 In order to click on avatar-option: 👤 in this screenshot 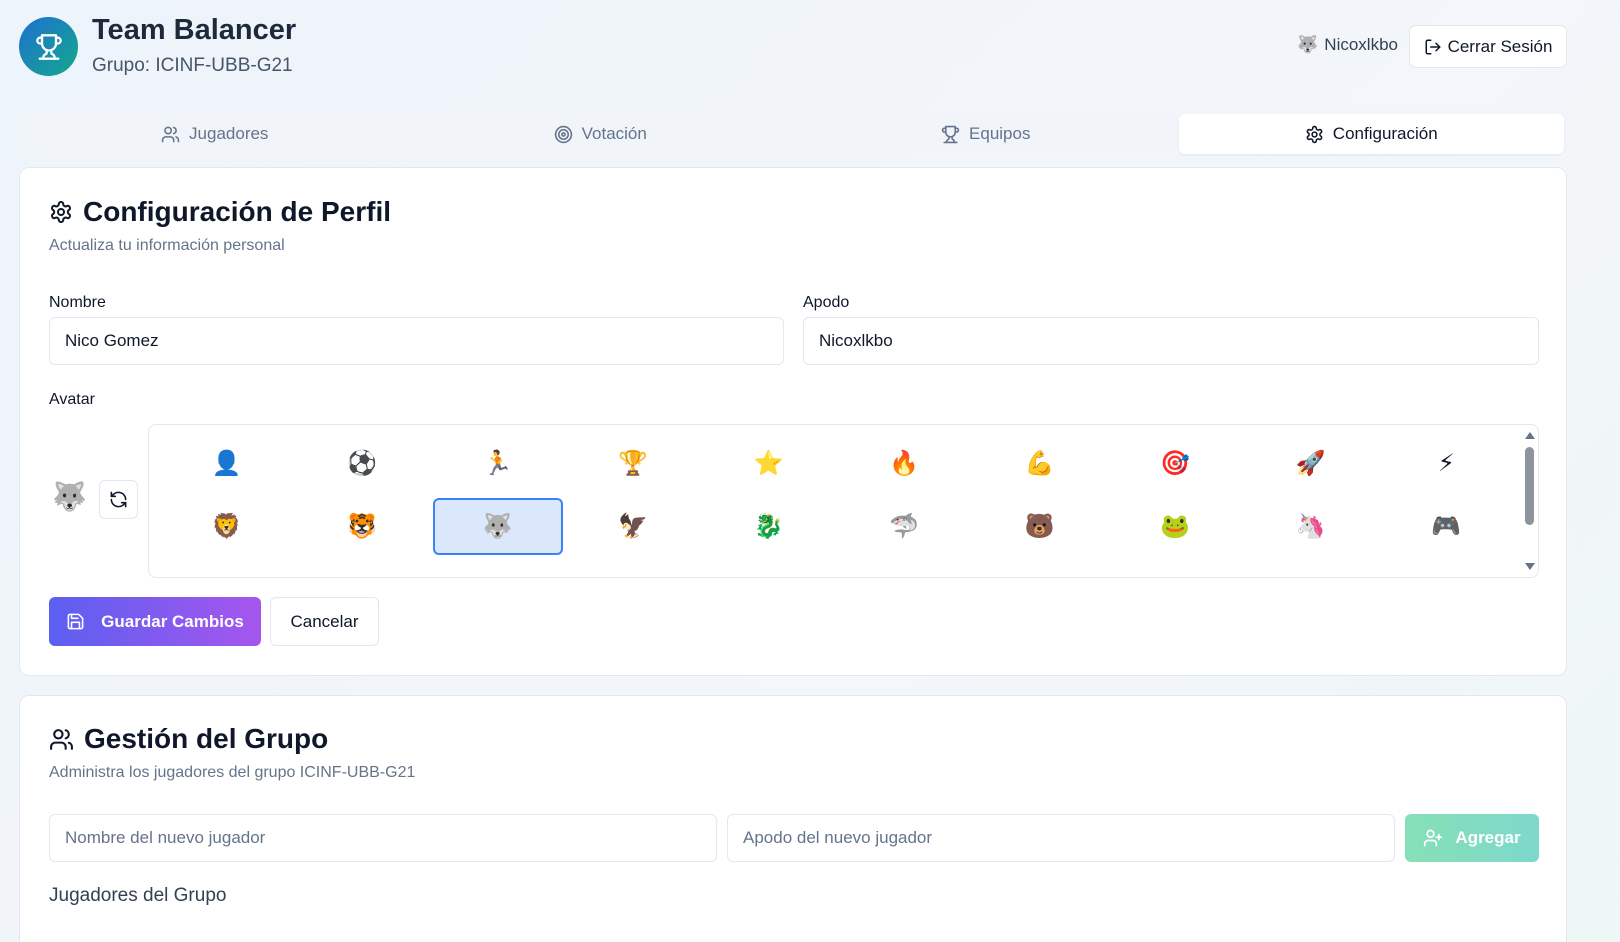, I will do `click(227, 463)`.